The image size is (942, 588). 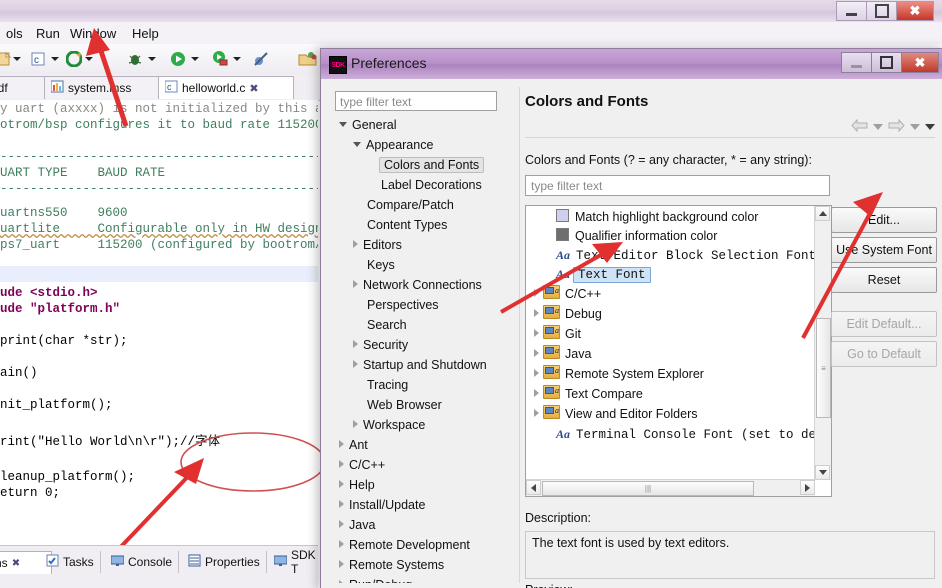 What do you see at coordinates (237, 59) in the screenshot?
I see `run-external-dropdown-arrow` at bounding box center [237, 59].